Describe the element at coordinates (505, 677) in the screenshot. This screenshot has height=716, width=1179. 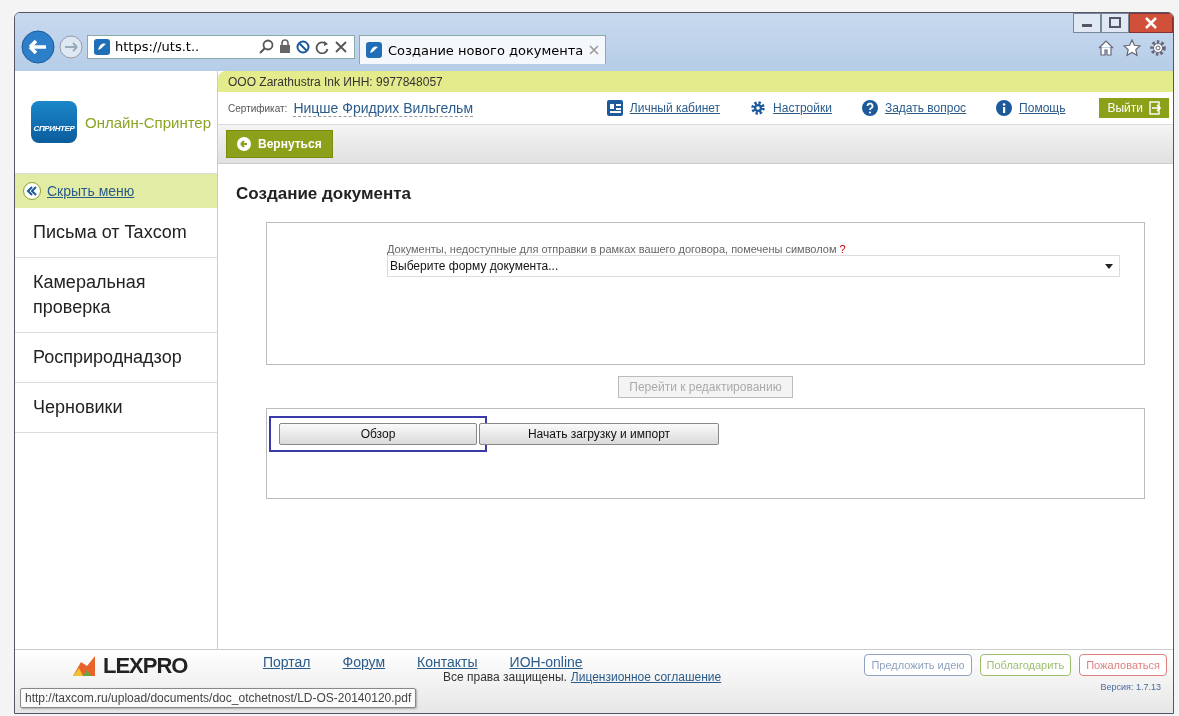
I see `copyright-text: Все права защищены.` at that location.